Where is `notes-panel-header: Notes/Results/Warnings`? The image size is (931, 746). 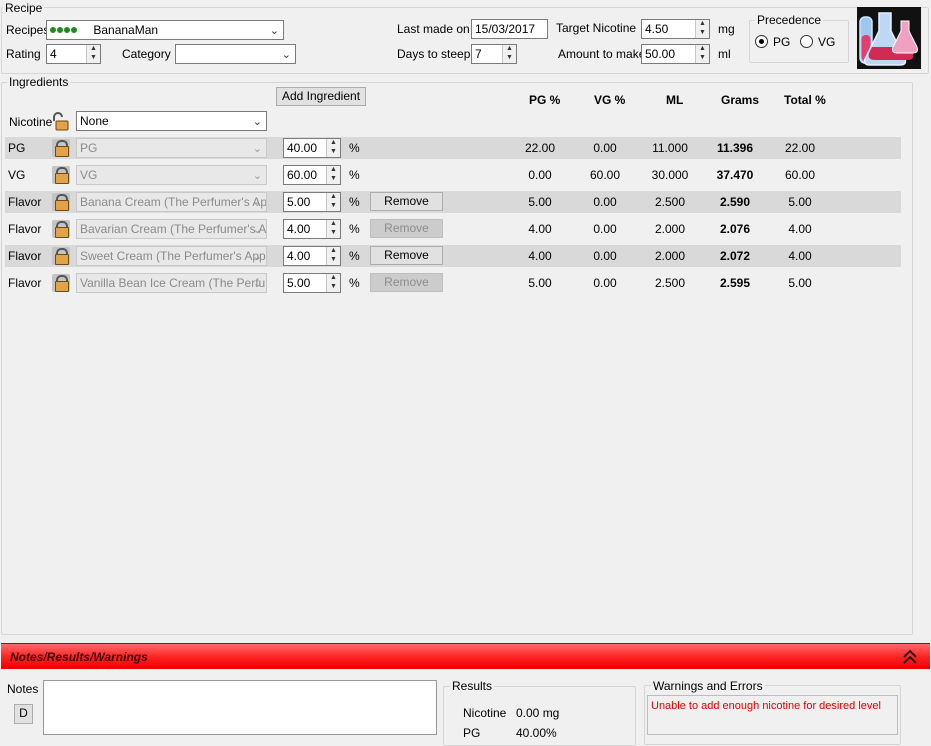
notes-panel-header: Notes/Results/Warnings is located at coordinates (465, 656).